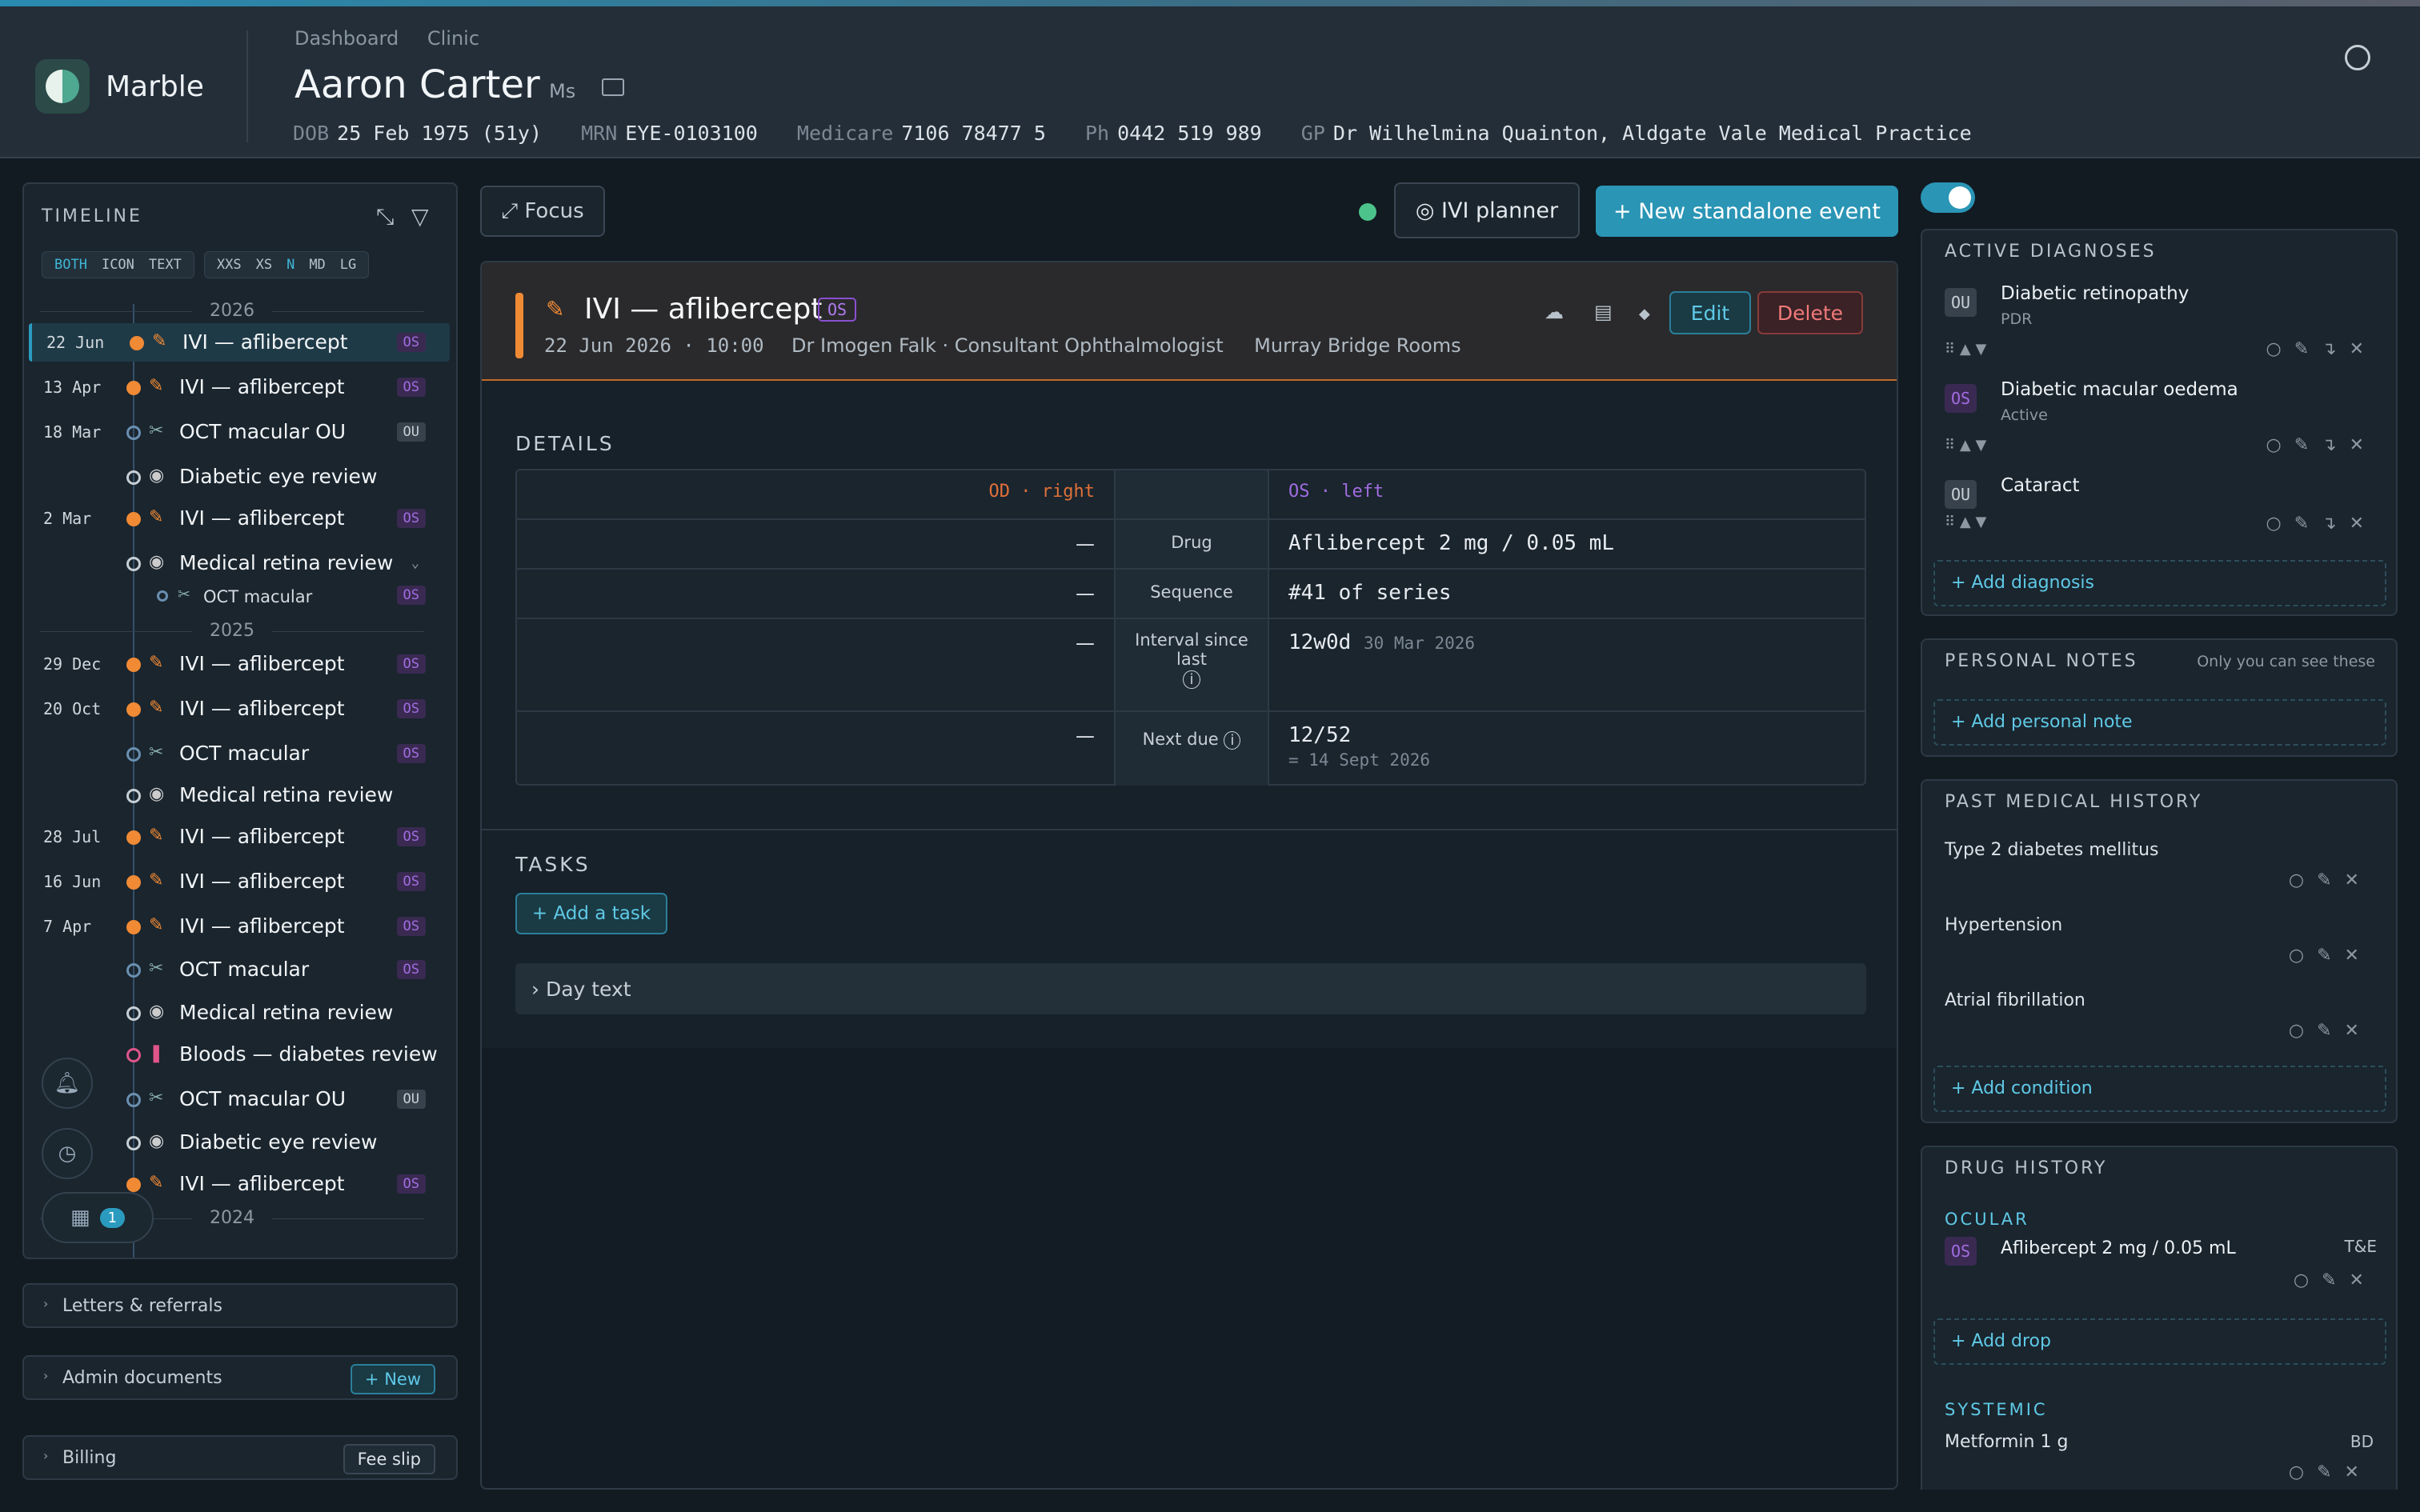 This screenshot has width=2420, height=1512. Describe the element at coordinates (2161, 326) in the screenshot. I see `diagnosis-item: OU Diabetic retinopathy PDR ⠿ ▲ ▼ ○✎↴✕` at that location.